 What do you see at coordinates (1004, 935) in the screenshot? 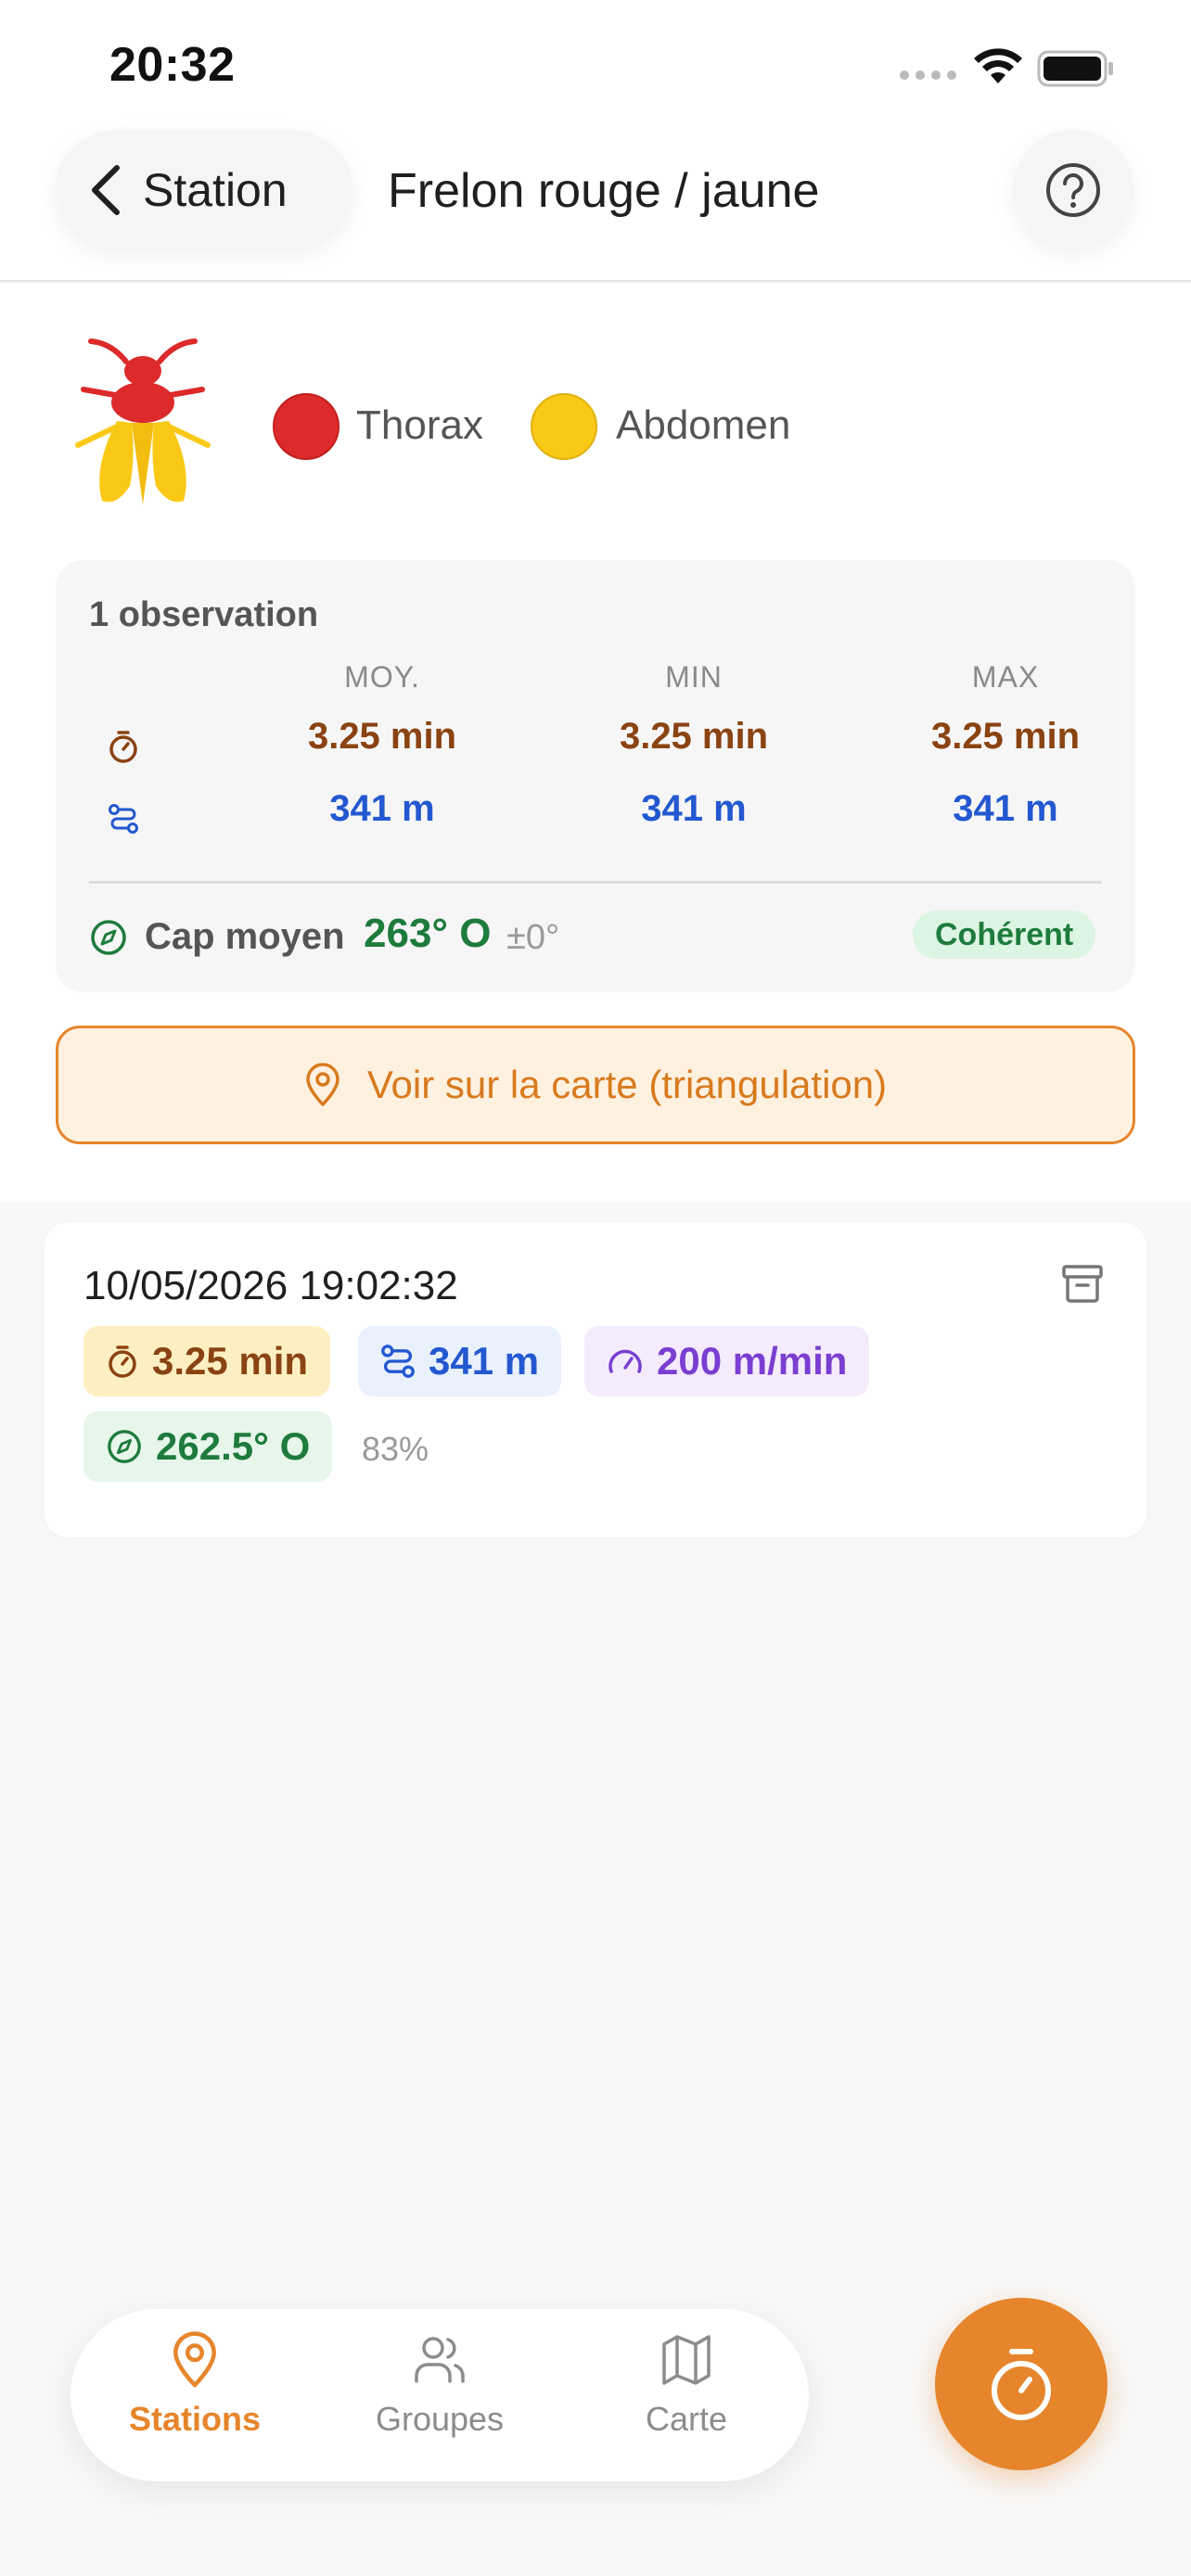
I see `consistency-badge: Cohérent` at bounding box center [1004, 935].